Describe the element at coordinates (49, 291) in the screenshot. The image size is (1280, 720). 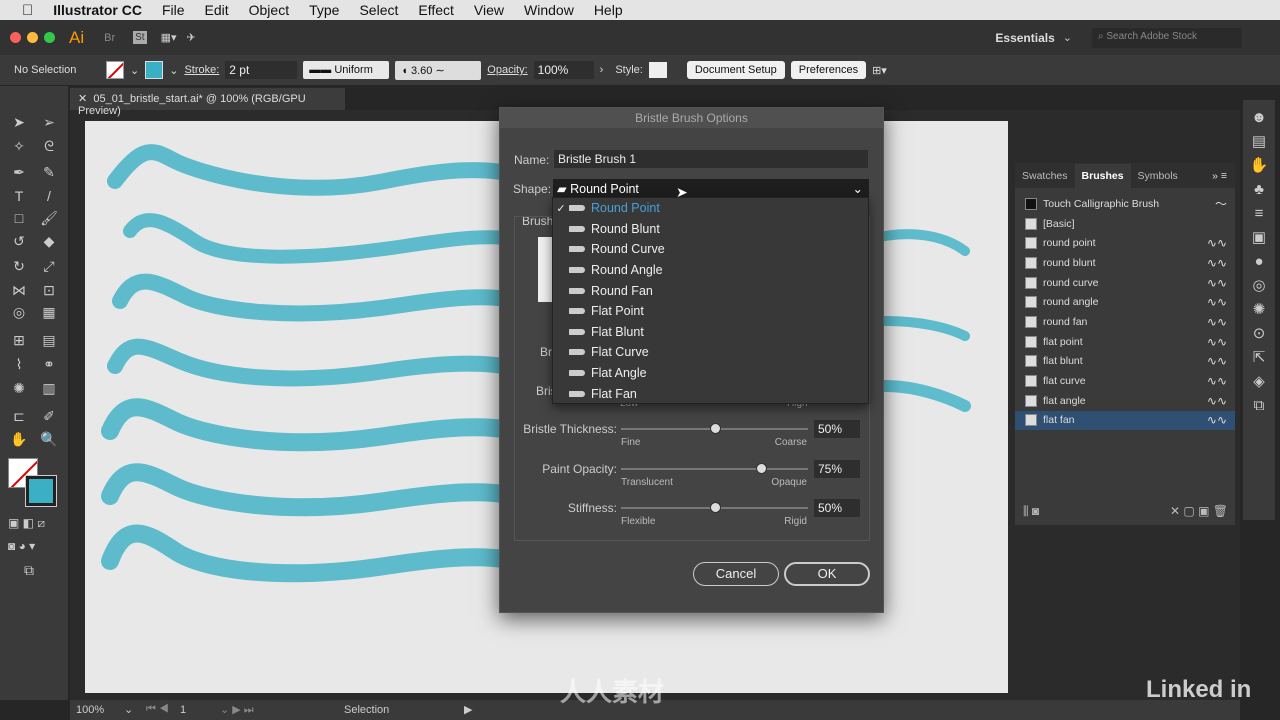
I see `free-transform-tool-icon: ⊡` at that location.